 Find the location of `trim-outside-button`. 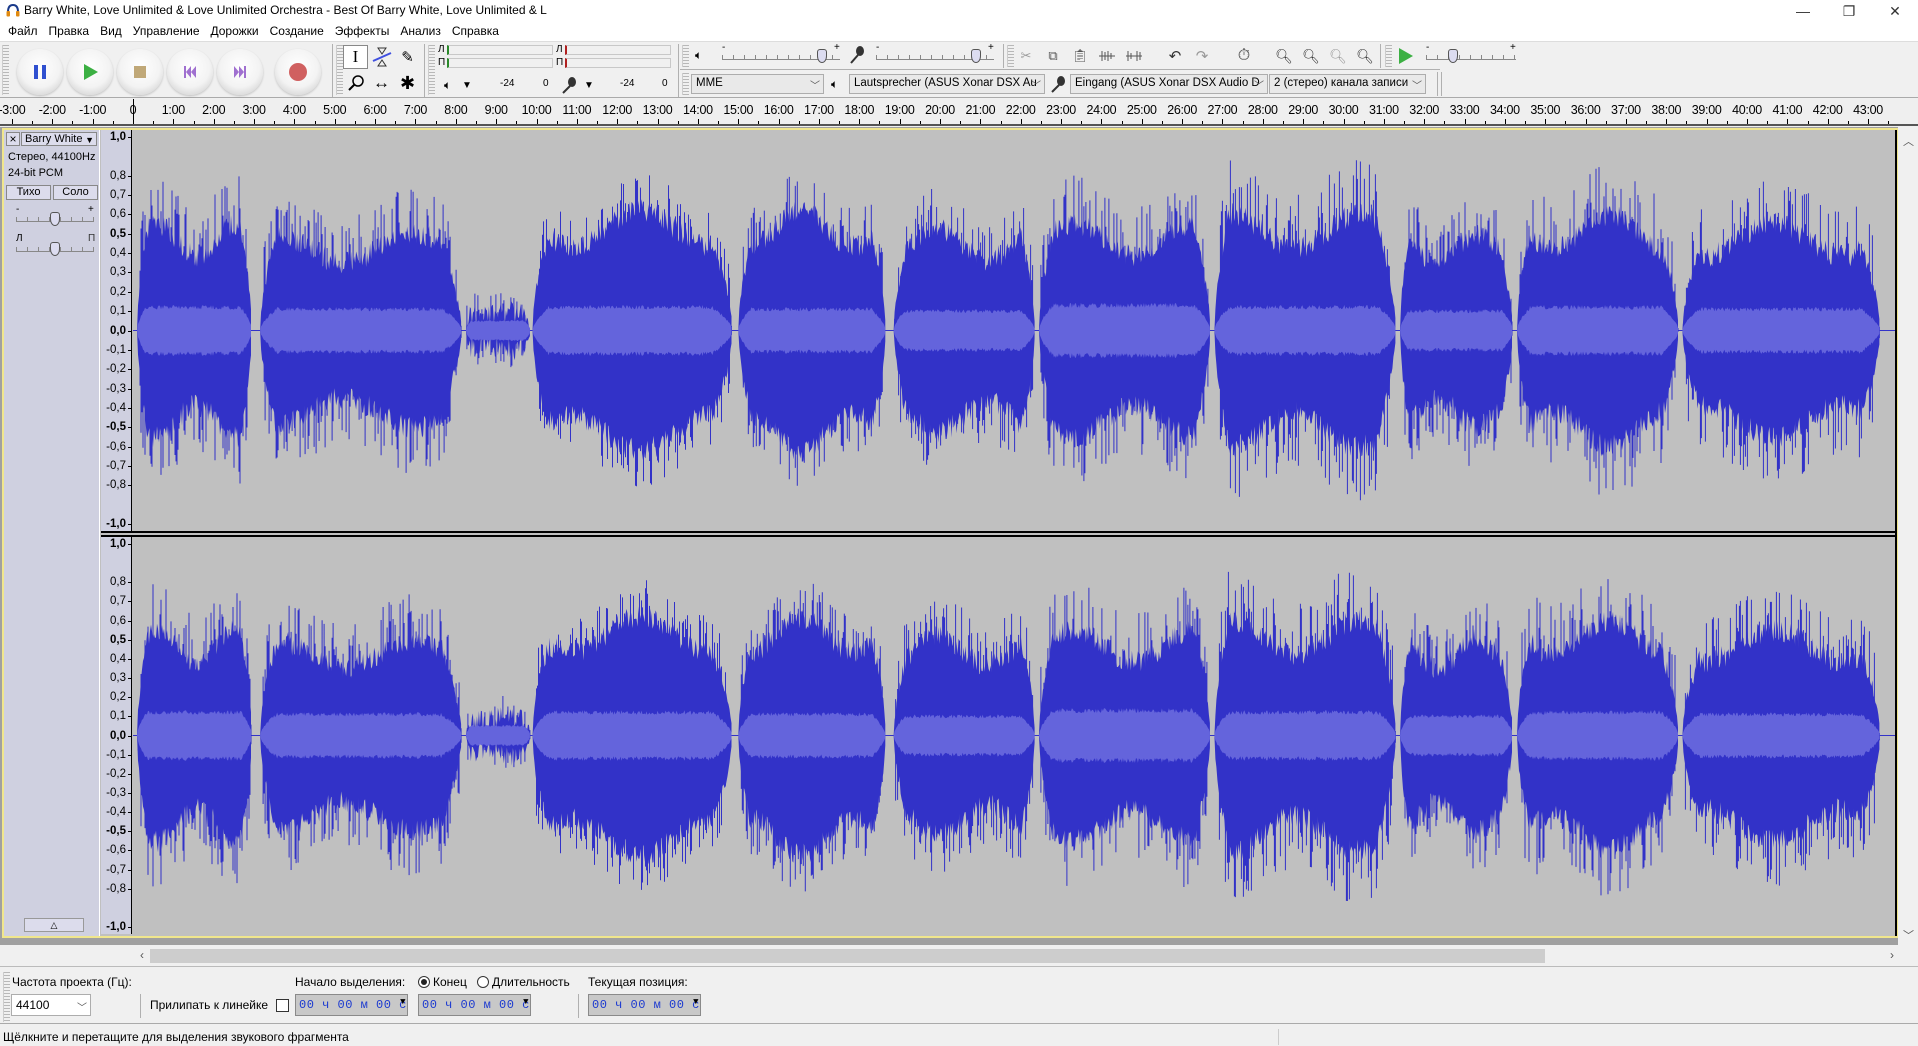

trim-outside-button is located at coordinates (1107, 56).